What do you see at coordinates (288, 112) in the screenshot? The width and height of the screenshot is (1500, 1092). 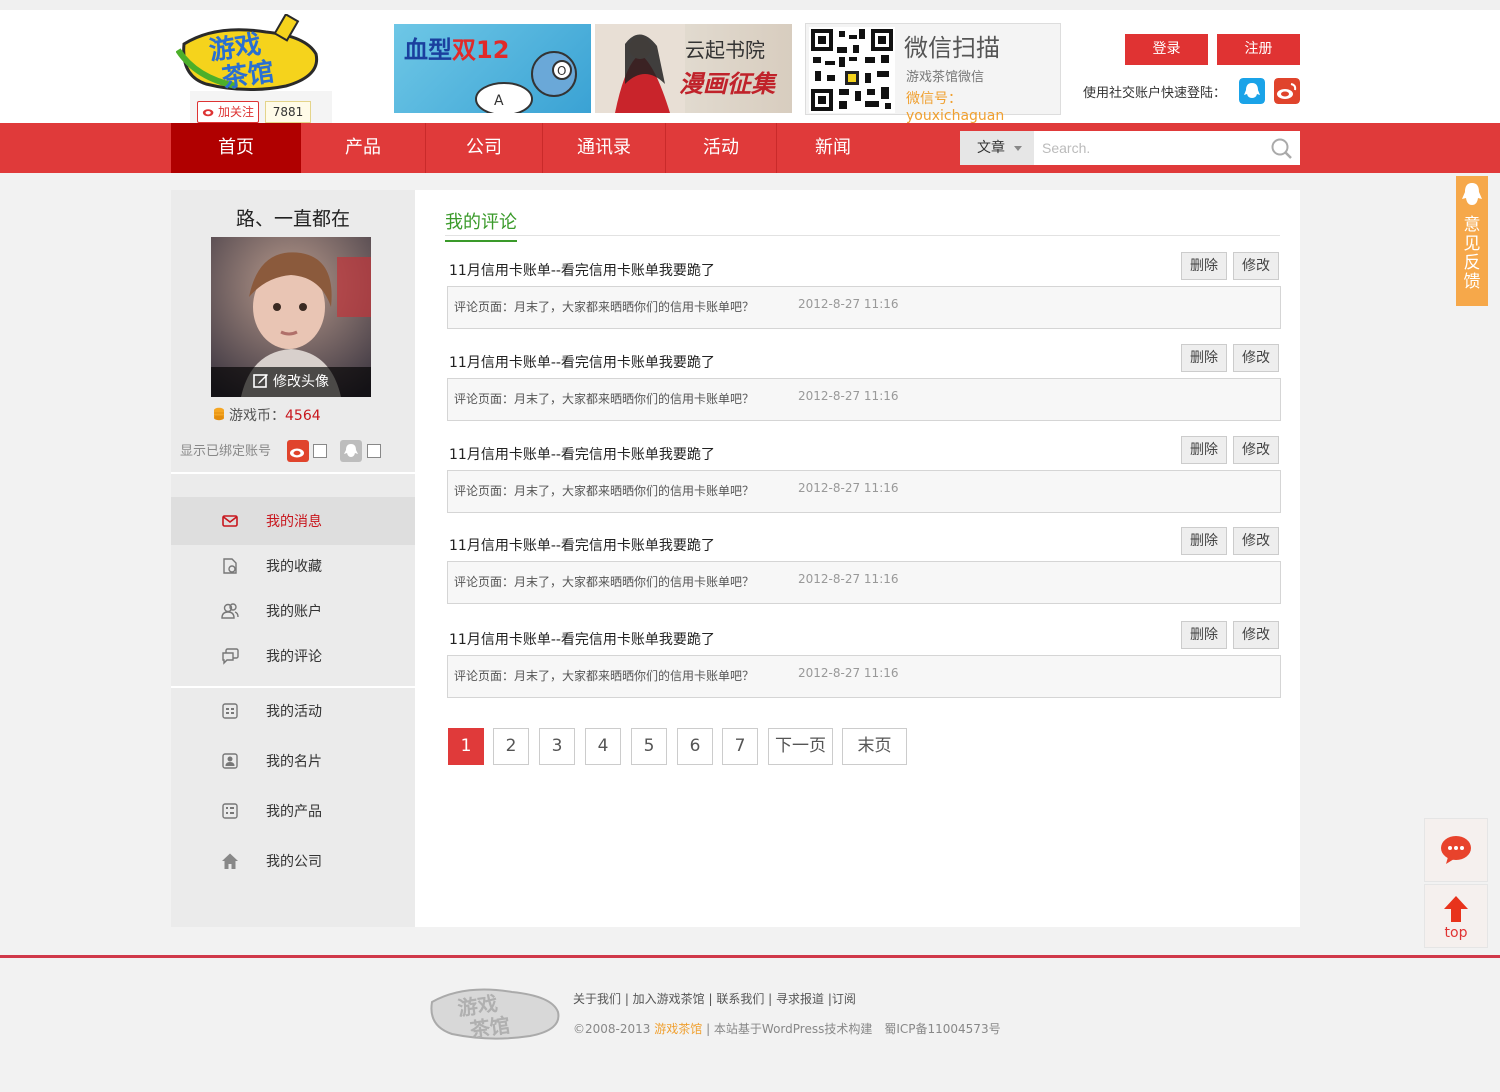 I see `follow-count: 7881` at bounding box center [288, 112].